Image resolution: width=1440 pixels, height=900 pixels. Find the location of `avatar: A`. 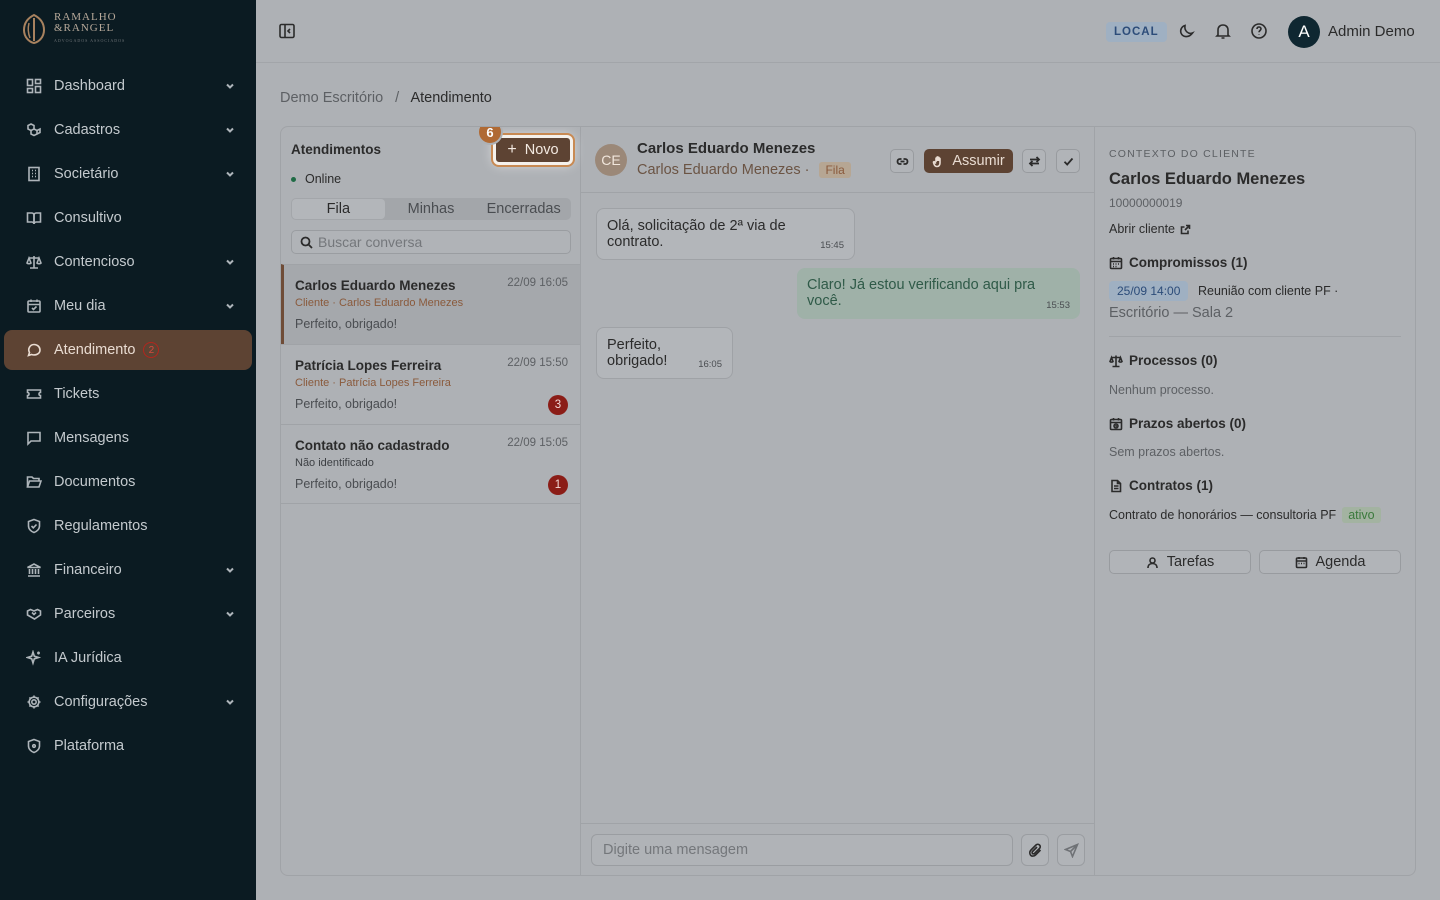

avatar: A is located at coordinates (1304, 32).